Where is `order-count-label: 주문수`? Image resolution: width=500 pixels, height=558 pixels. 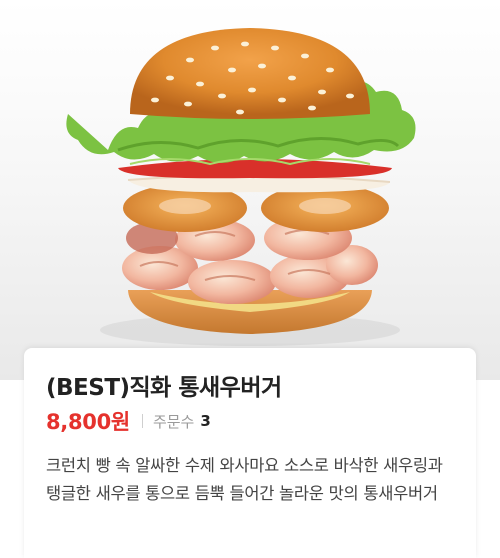
order-count-label: 주문수 is located at coordinates (173, 421).